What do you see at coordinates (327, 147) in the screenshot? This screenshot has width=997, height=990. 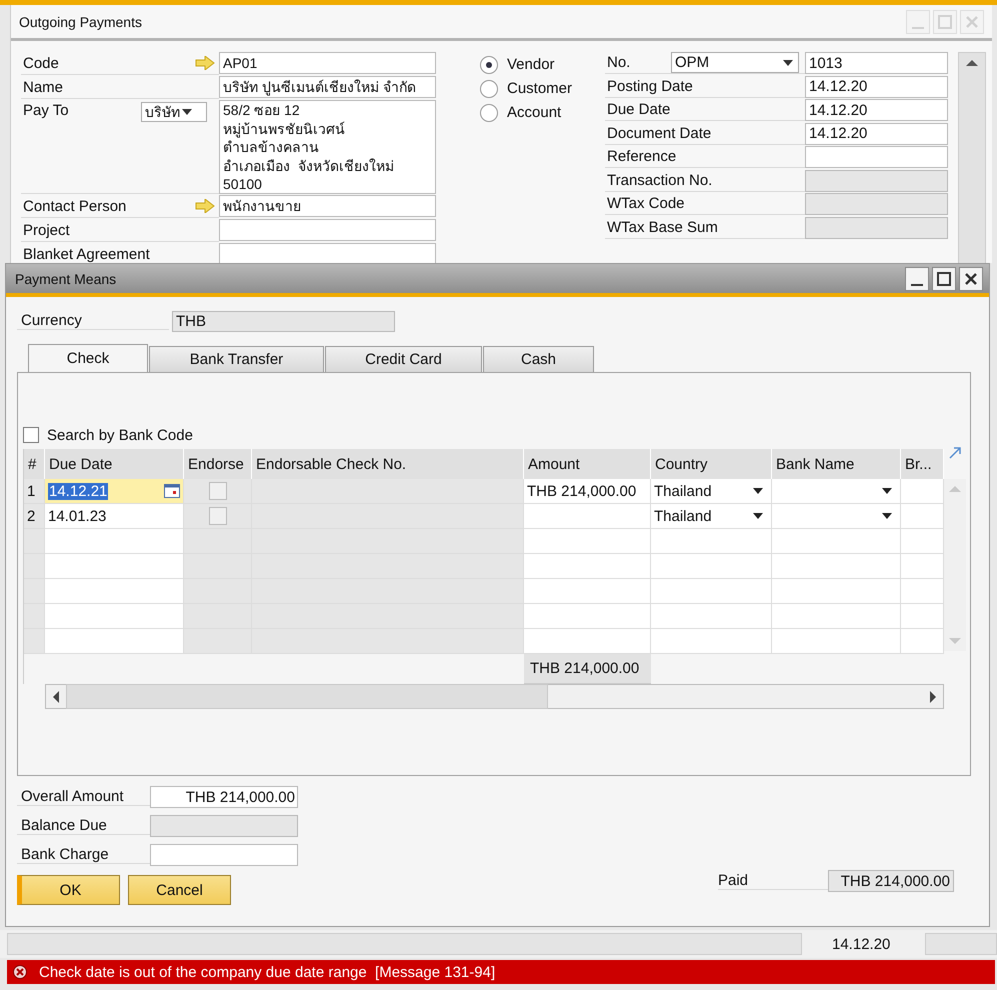 I see `address-field: 58/2 ซอย 12 หมู่บ้านพรชัยนิเวศน์ ตำบลข้างคลาน อำเภอเมือง จังหวัดเชียงใหม่ 50100` at bounding box center [327, 147].